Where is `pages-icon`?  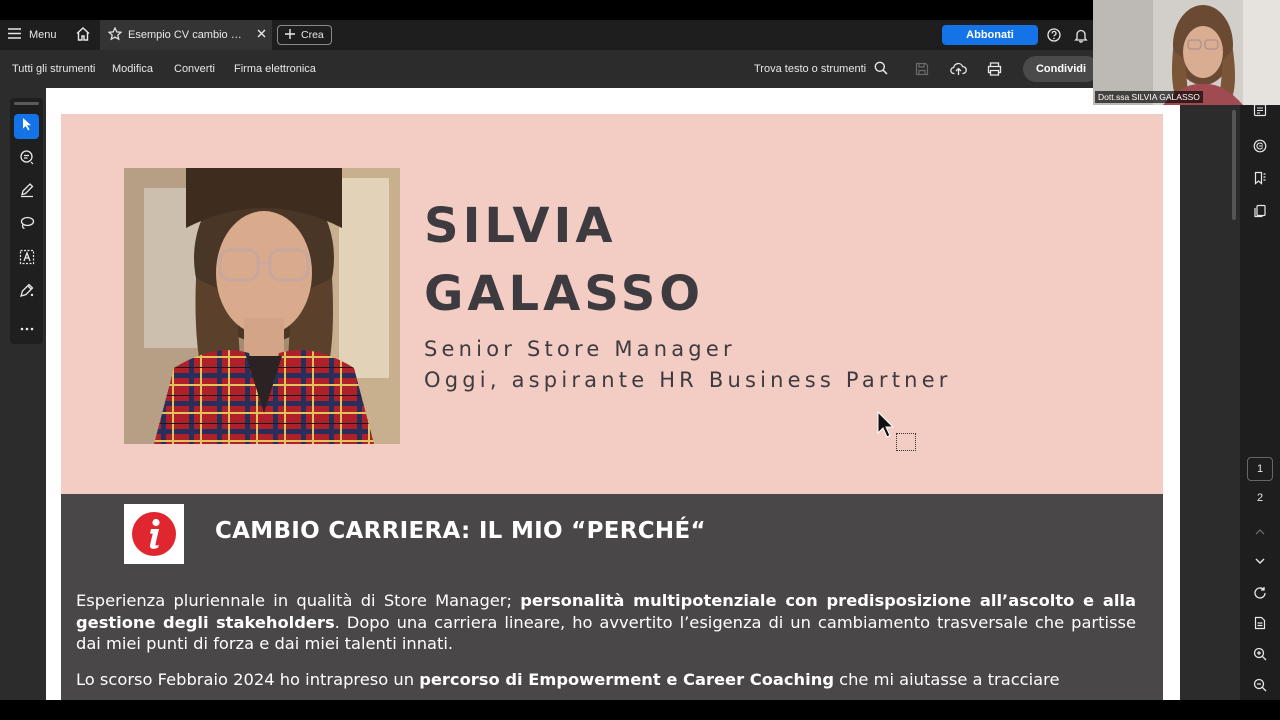 pages-icon is located at coordinates (1260, 211).